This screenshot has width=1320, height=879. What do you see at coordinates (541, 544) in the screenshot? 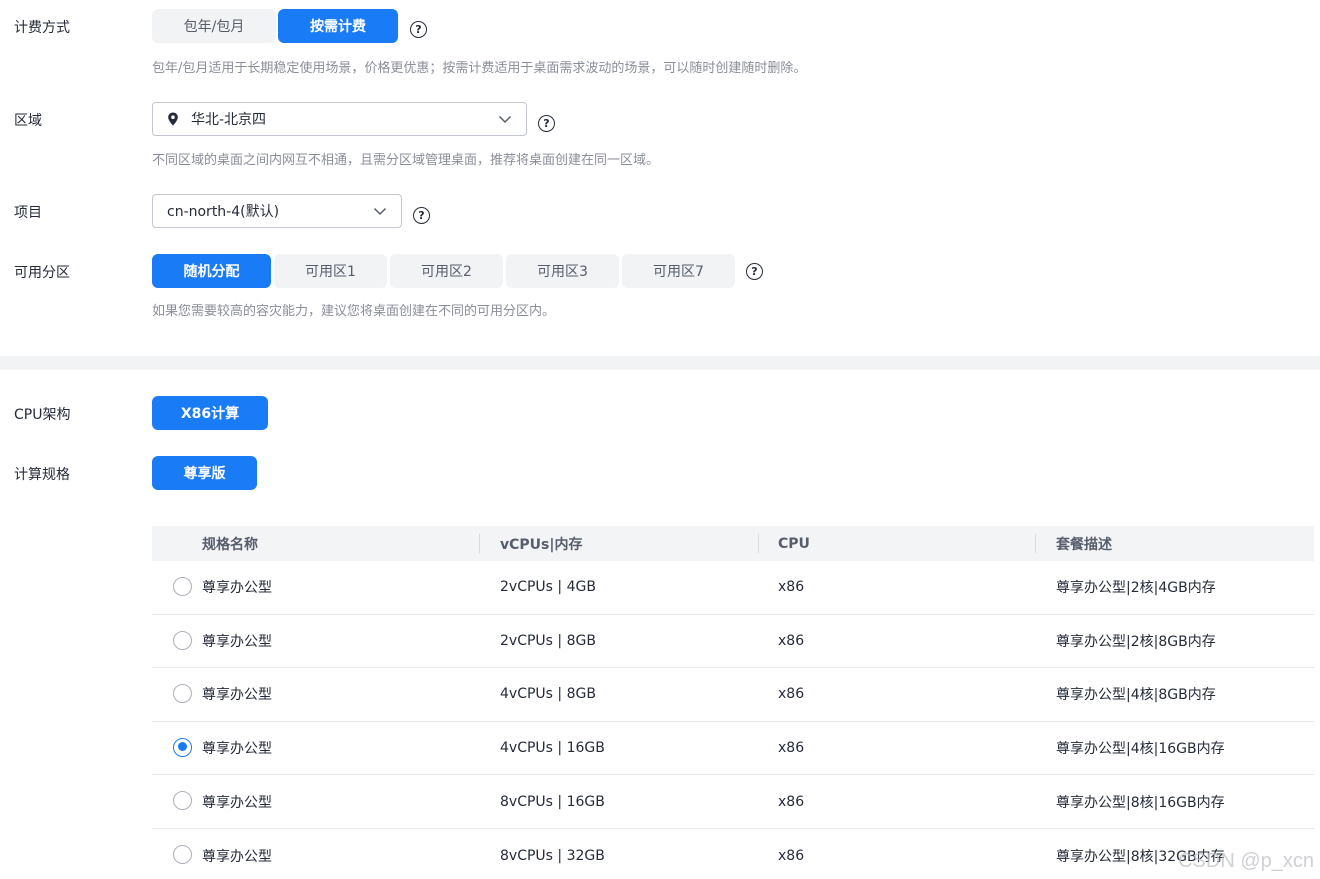
I see `column-header-vcpus-memory: vCPUs|内存` at bounding box center [541, 544].